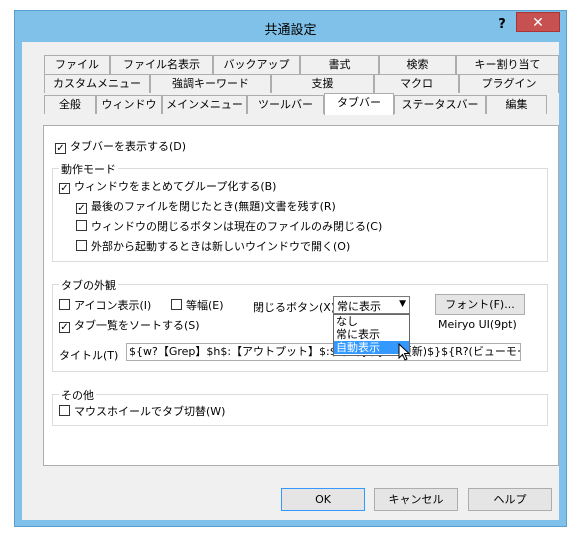 The height and width of the screenshot is (547, 581). I want to click on title-label: タイトル(T), so click(89, 355).